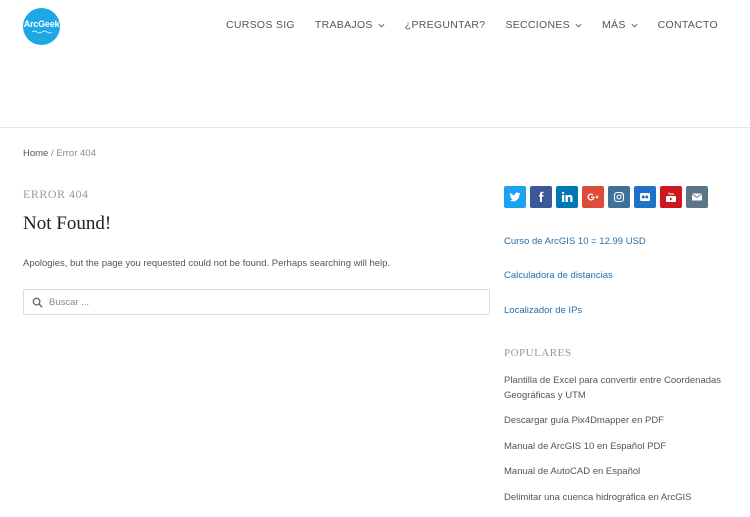 The image size is (750, 517). I want to click on youtube-icon: You, so click(671, 197).